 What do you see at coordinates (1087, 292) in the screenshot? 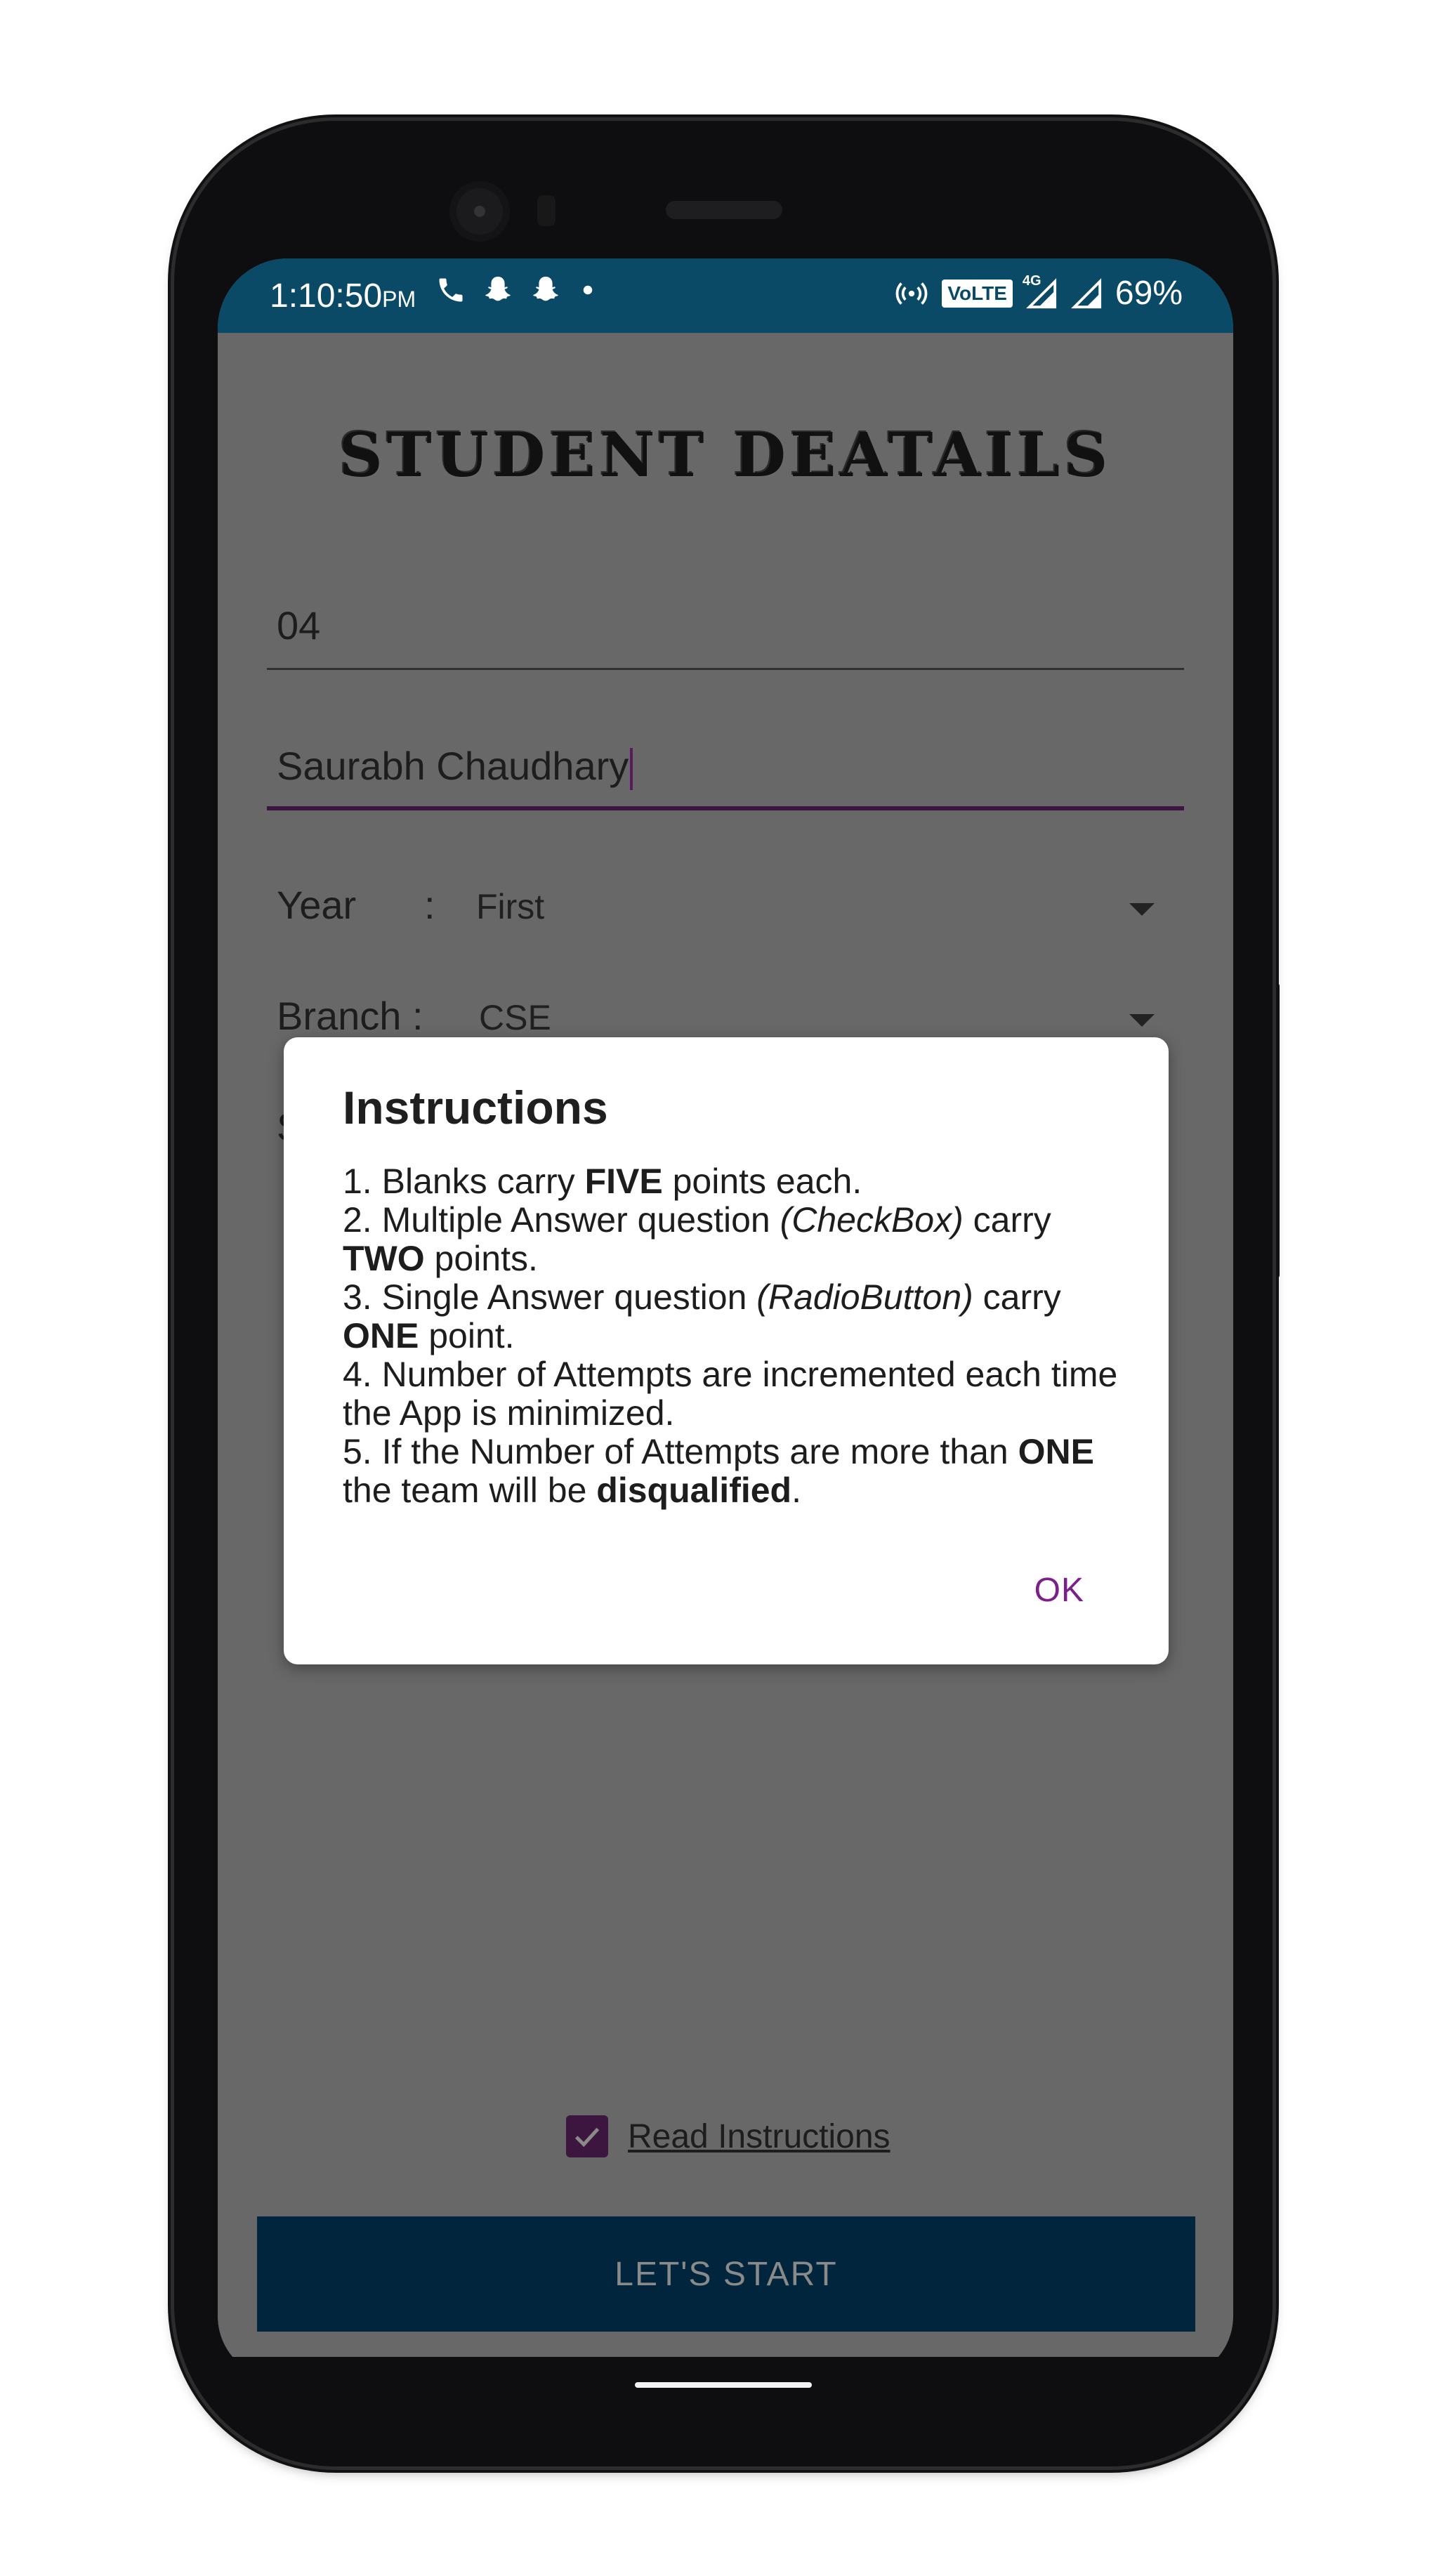
I see `signal-icon` at bounding box center [1087, 292].